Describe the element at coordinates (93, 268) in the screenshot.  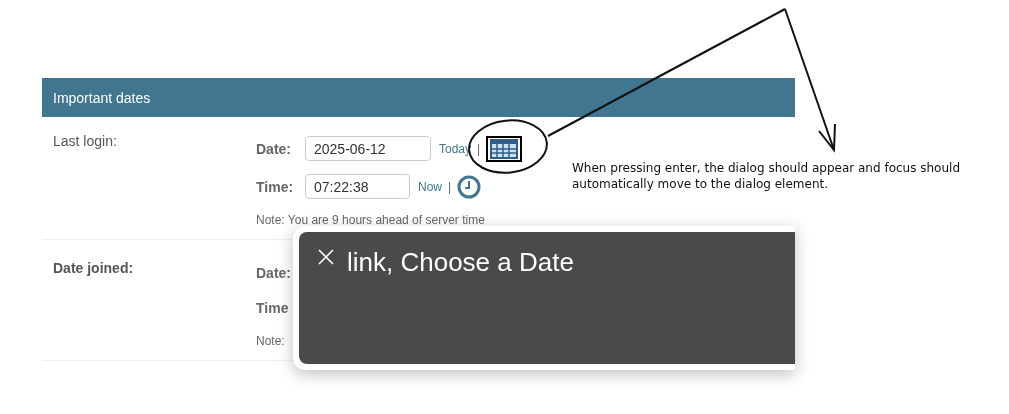
I see `row-label: Date joined:` at that location.